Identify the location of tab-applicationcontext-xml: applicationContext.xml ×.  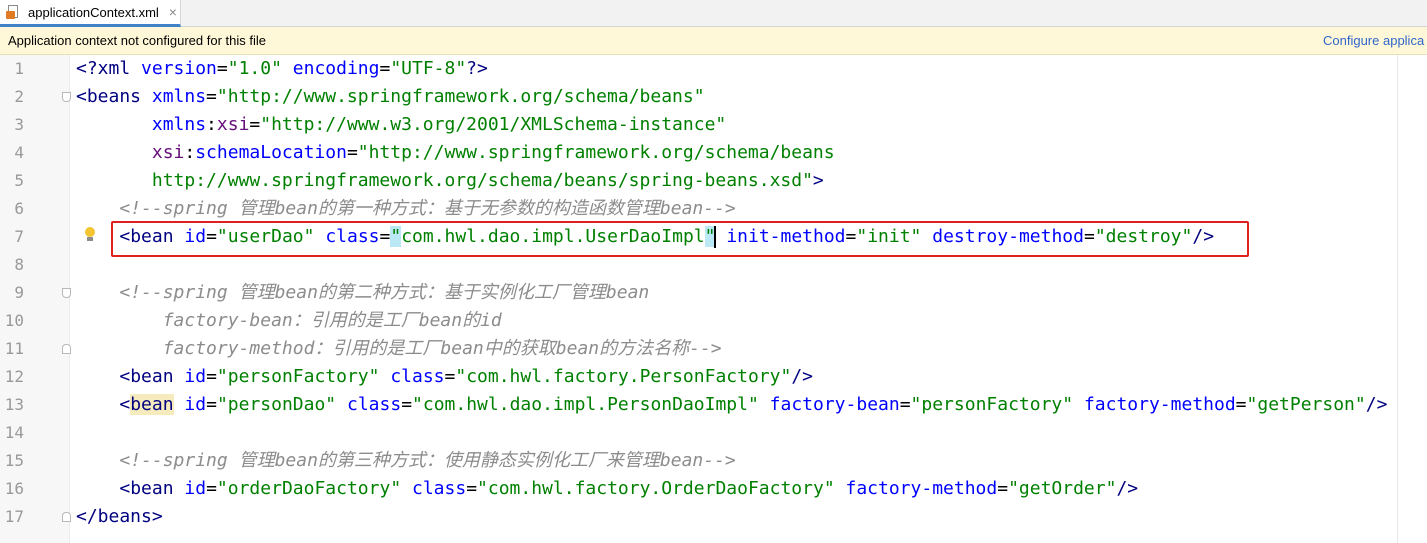
(90, 13).